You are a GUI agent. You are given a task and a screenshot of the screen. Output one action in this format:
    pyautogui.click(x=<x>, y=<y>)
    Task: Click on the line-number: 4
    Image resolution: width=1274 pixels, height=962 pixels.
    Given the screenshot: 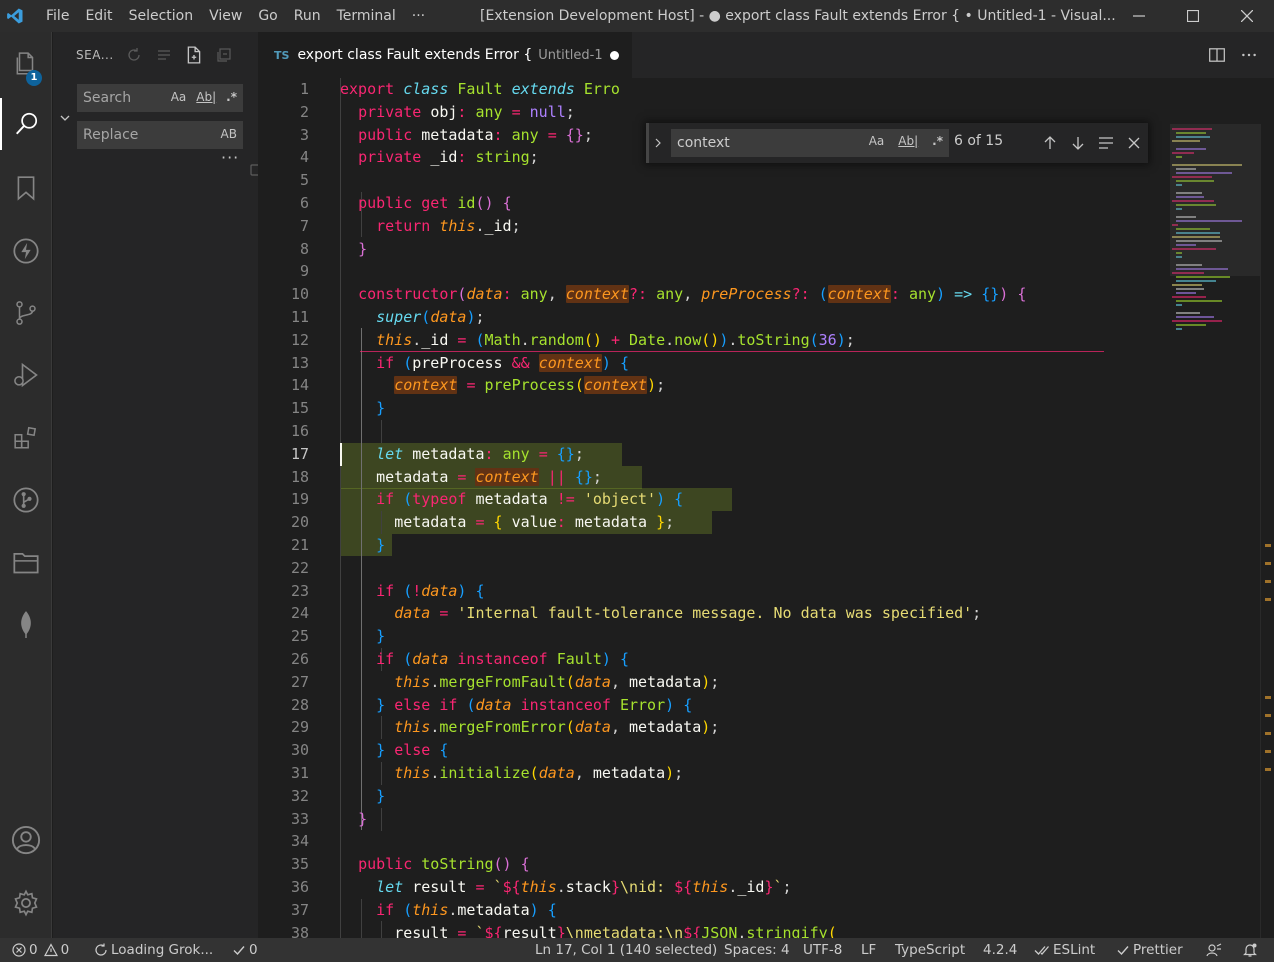 What is the action you would take?
    pyautogui.click(x=304, y=157)
    